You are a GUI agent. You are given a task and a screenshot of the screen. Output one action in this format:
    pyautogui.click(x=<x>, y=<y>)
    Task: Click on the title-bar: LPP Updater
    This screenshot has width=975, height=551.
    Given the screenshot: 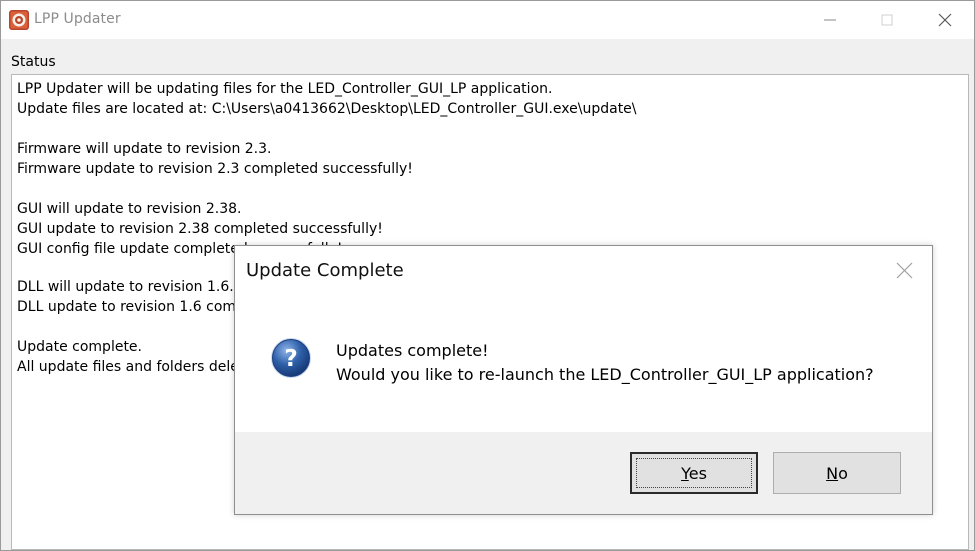 What is the action you would take?
    pyautogui.click(x=487, y=20)
    